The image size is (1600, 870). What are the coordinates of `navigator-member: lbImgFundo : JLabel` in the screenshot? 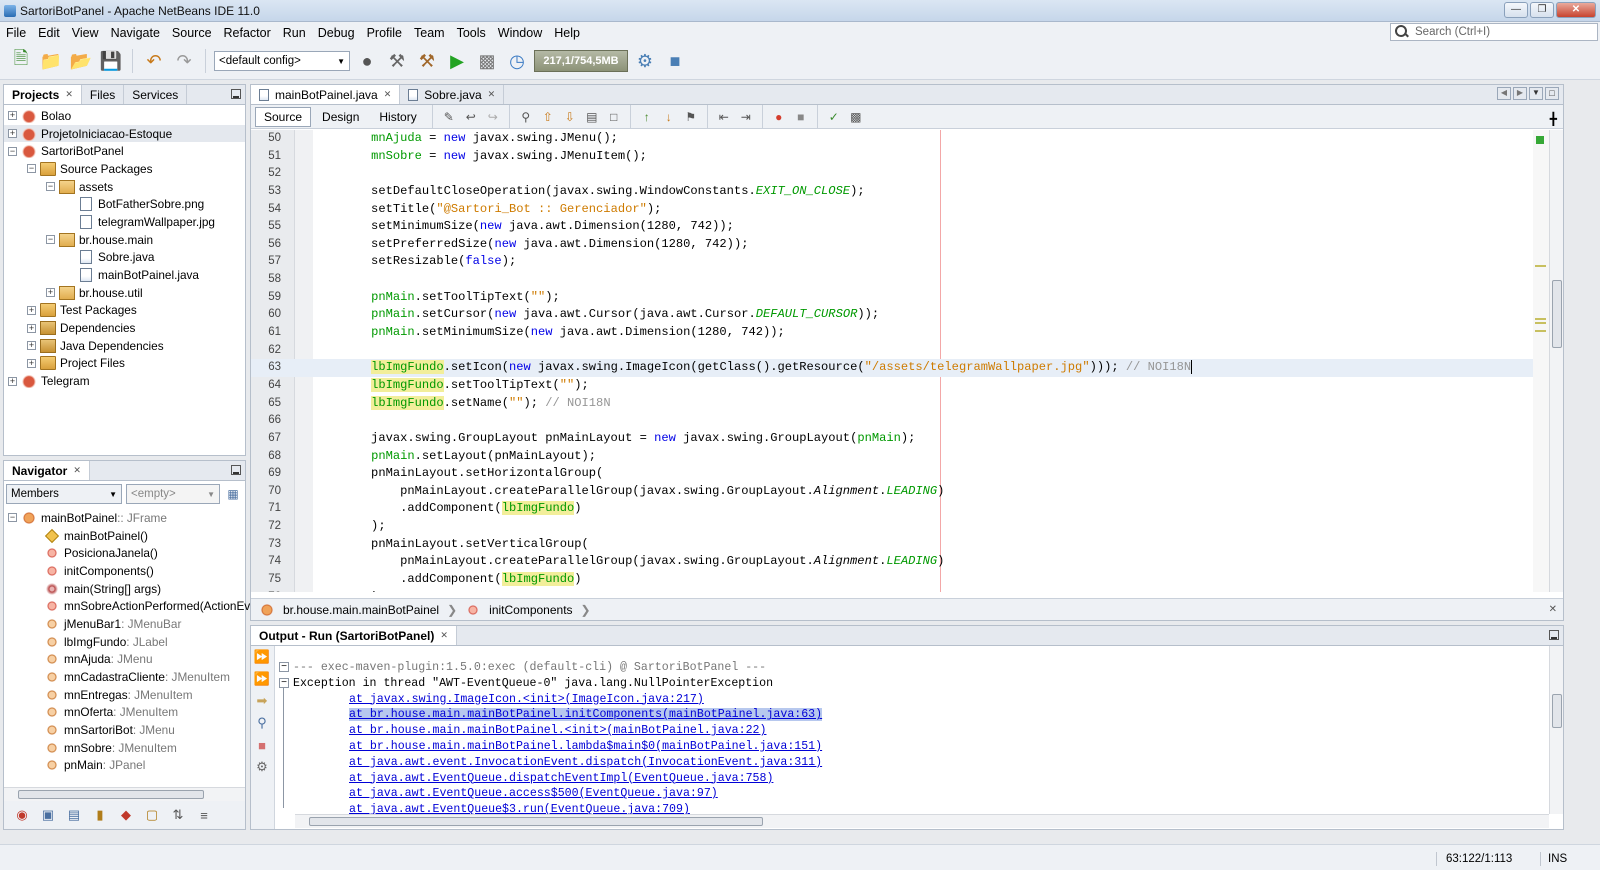 It's located at (124, 642).